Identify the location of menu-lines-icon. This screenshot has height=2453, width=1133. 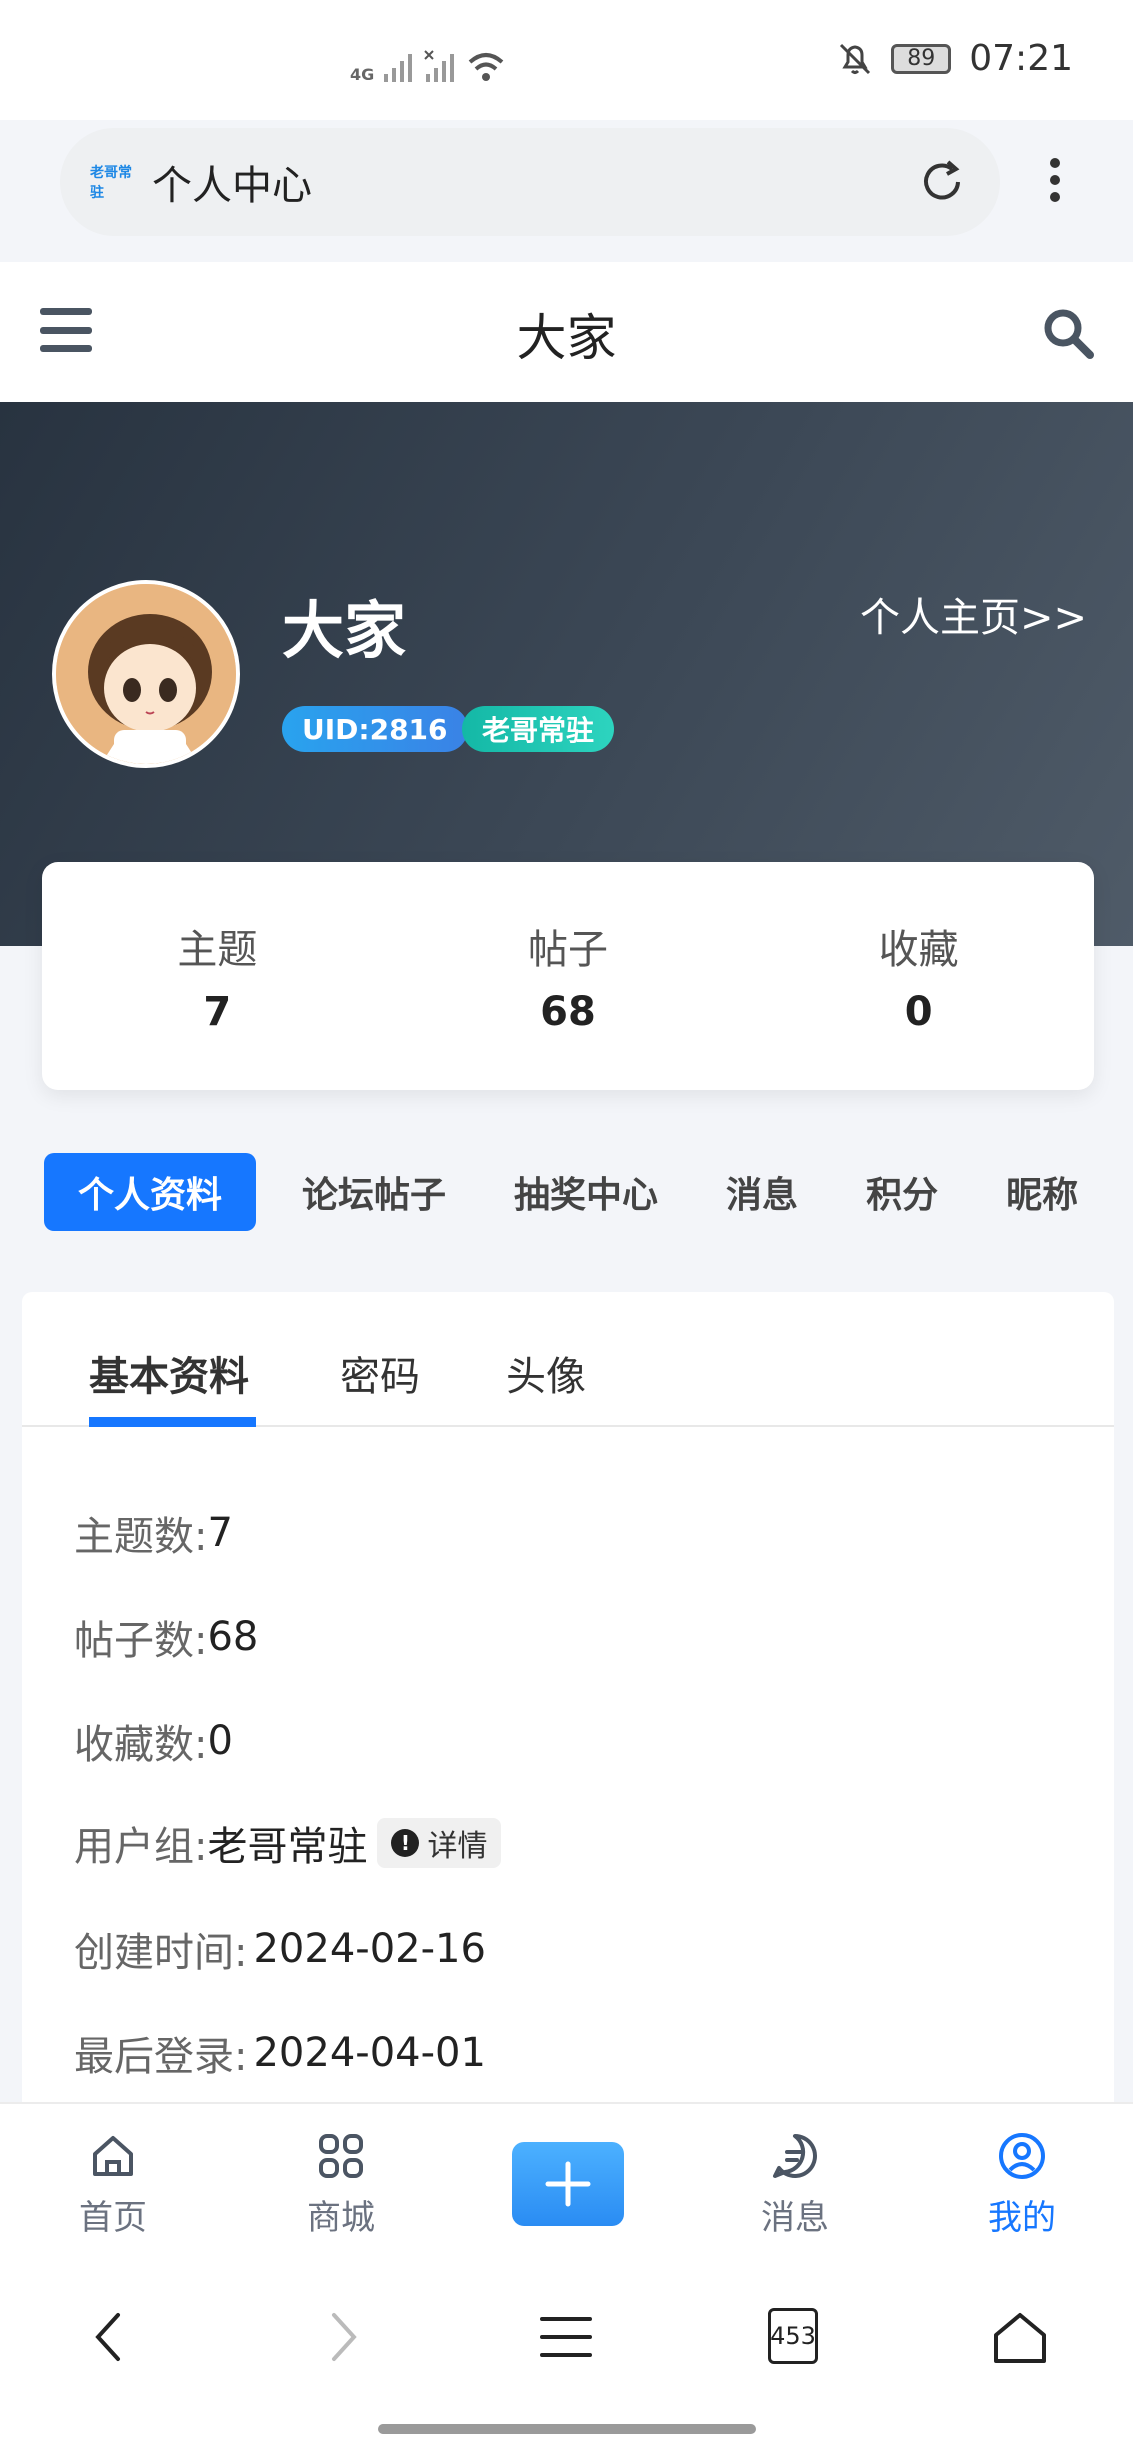
(566, 2337).